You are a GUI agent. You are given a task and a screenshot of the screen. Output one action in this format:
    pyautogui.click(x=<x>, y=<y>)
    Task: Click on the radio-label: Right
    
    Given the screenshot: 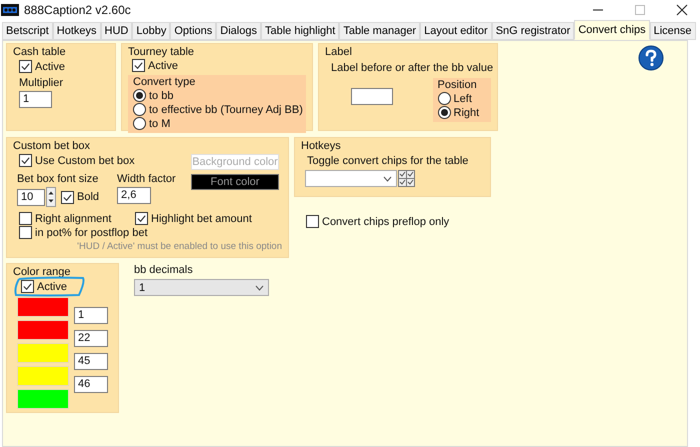 What is the action you would take?
    pyautogui.click(x=467, y=112)
    